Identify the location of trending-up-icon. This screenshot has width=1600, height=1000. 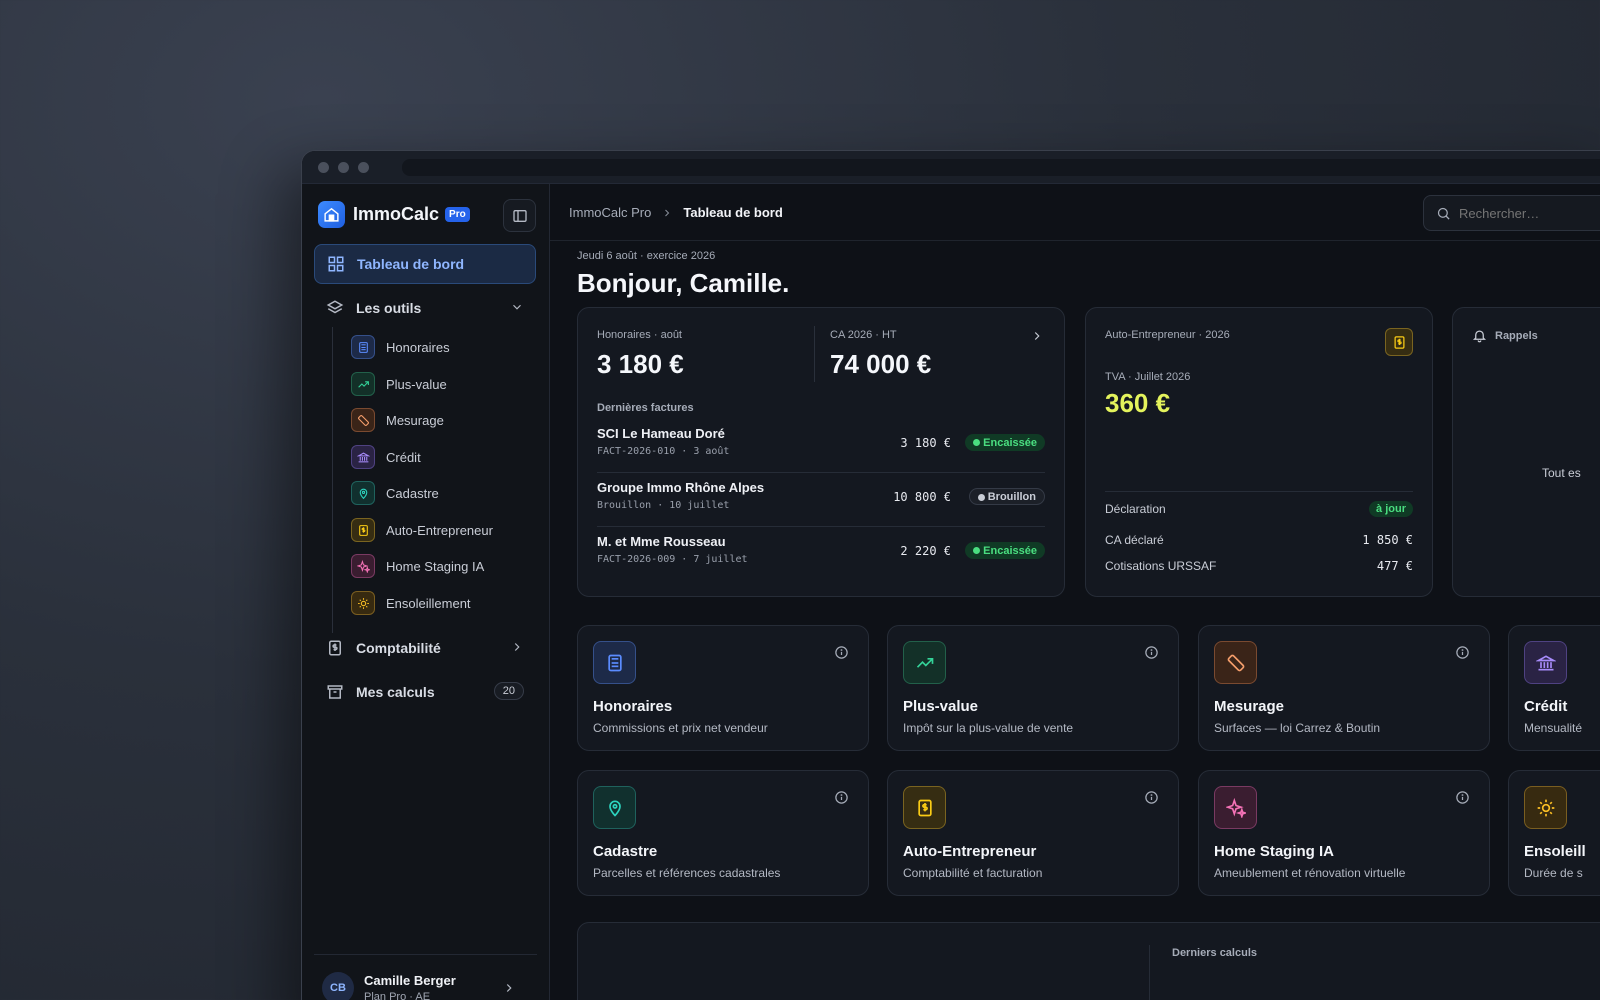
(363, 384).